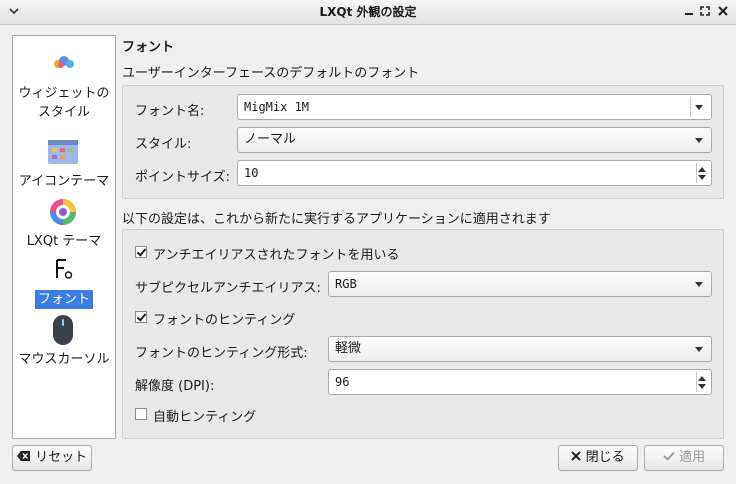  Describe the element at coordinates (170, 111) in the screenshot. I see `font-name-label: フォント名:` at that location.